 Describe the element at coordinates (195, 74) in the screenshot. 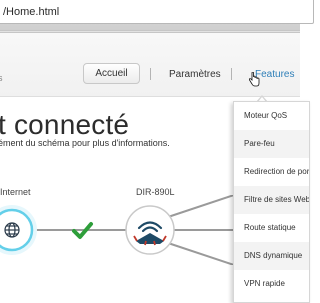

I see `tab-settings: Paramètres` at that location.